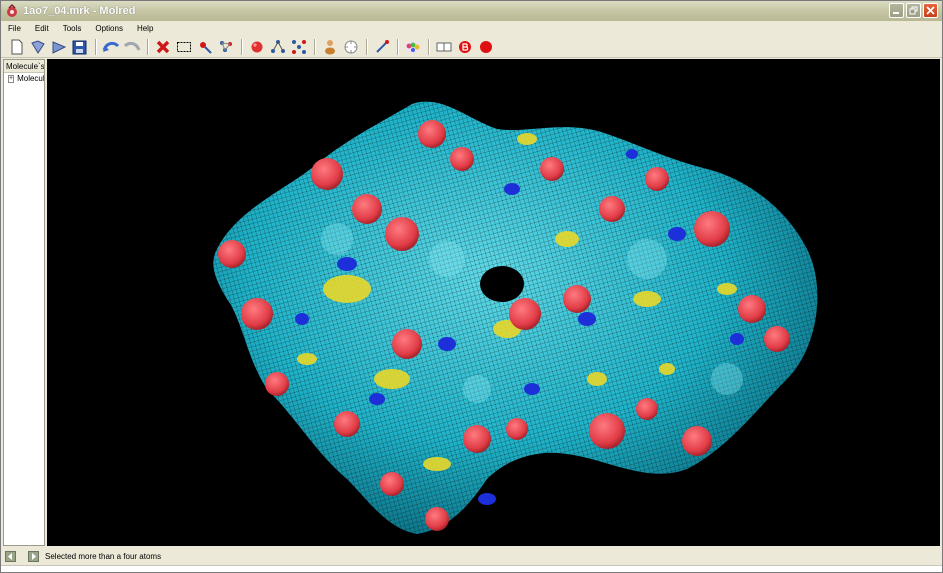 The image size is (943, 573). What do you see at coordinates (12, 10) in the screenshot?
I see `molred-app-icon` at bounding box center [12, 10].